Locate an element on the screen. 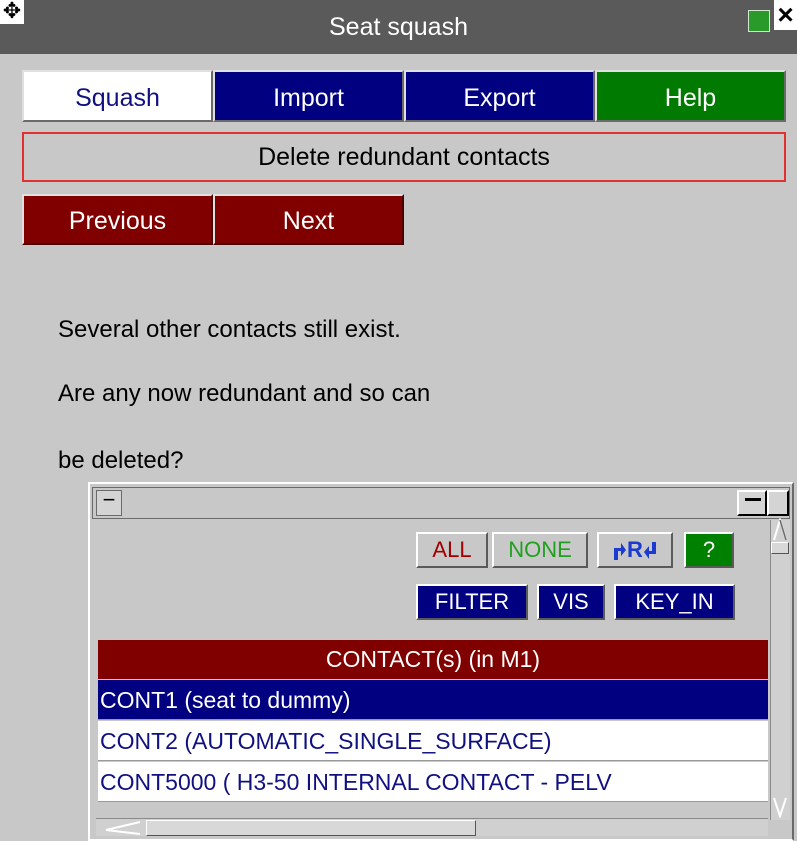 Image resolution: width=797 pixels, height=841 pixels. filter-button: FILTER is located at coordinates (472, 602).